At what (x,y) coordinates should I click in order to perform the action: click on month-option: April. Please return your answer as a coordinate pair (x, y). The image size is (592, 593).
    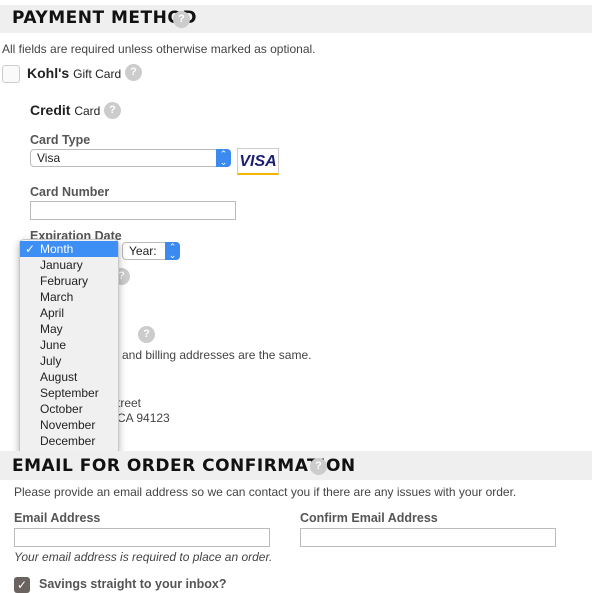
    Looking at the image, I should click on (69, 313).